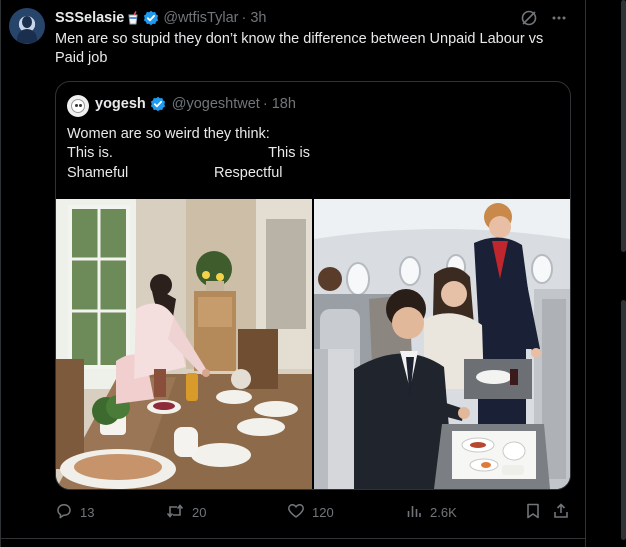  What do you see at coordinates (529, 20) in the screenshot?
I see `grok-icon` at bounding box center [529, 20].